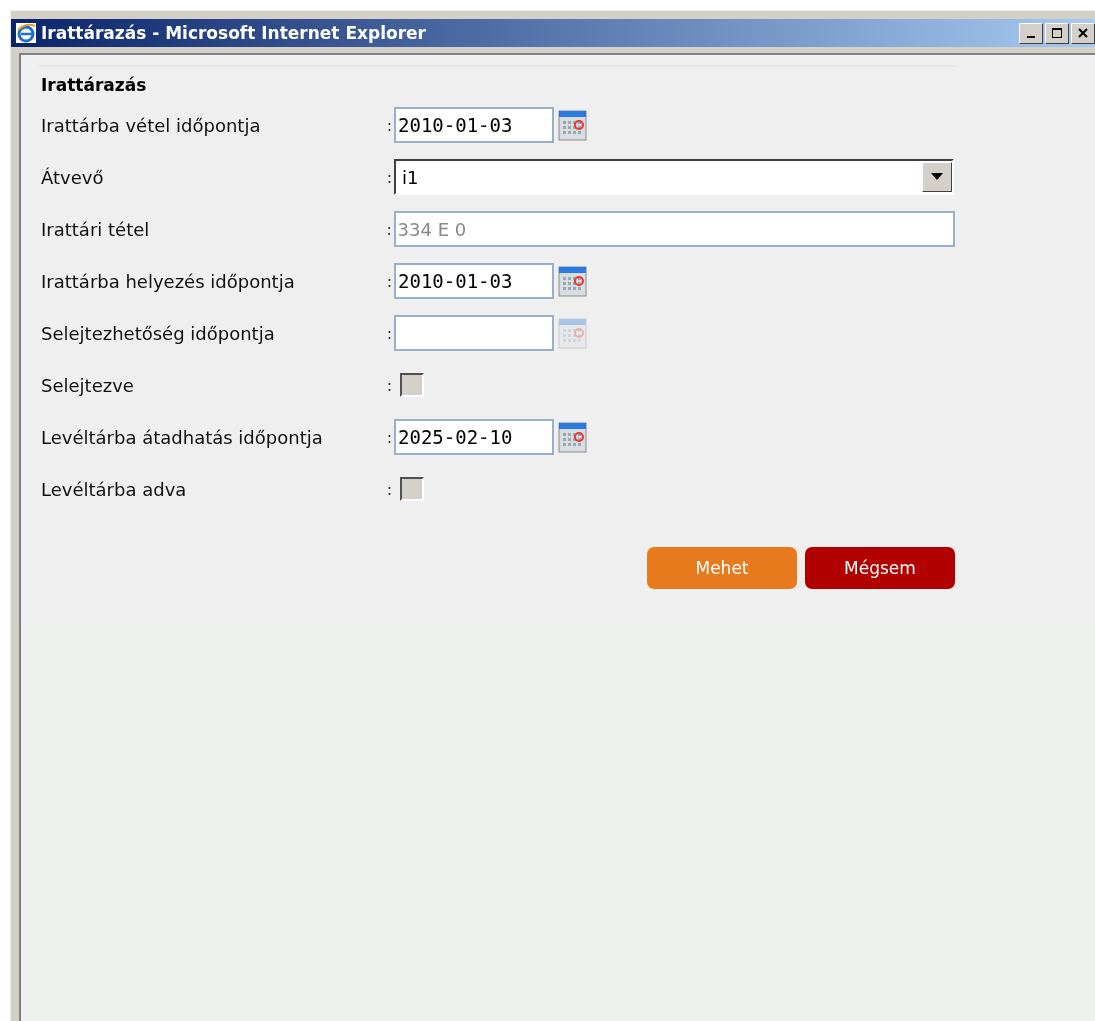 The image size is (1095, 1021). Describe the element at coordinates (95, 229) in the screenshot. I see `field-label: Irattári tétel` at that location.